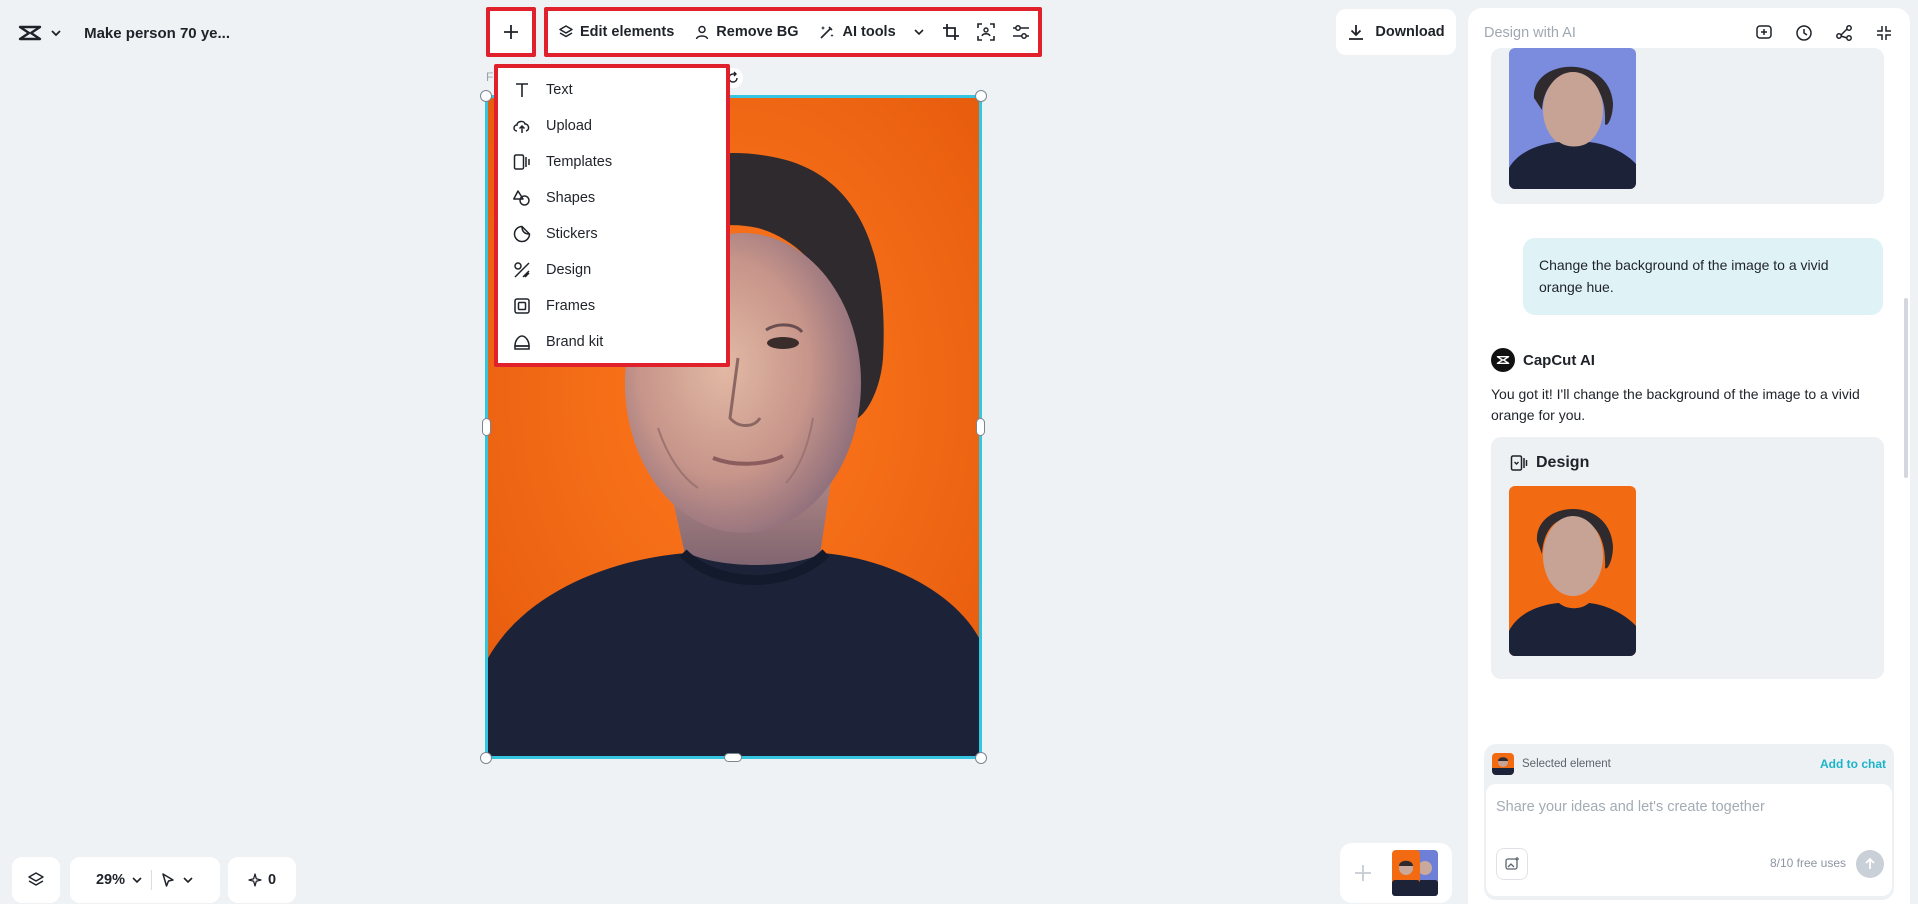  I want to click on ai-tools-button: AI tools, so click(871, 32).